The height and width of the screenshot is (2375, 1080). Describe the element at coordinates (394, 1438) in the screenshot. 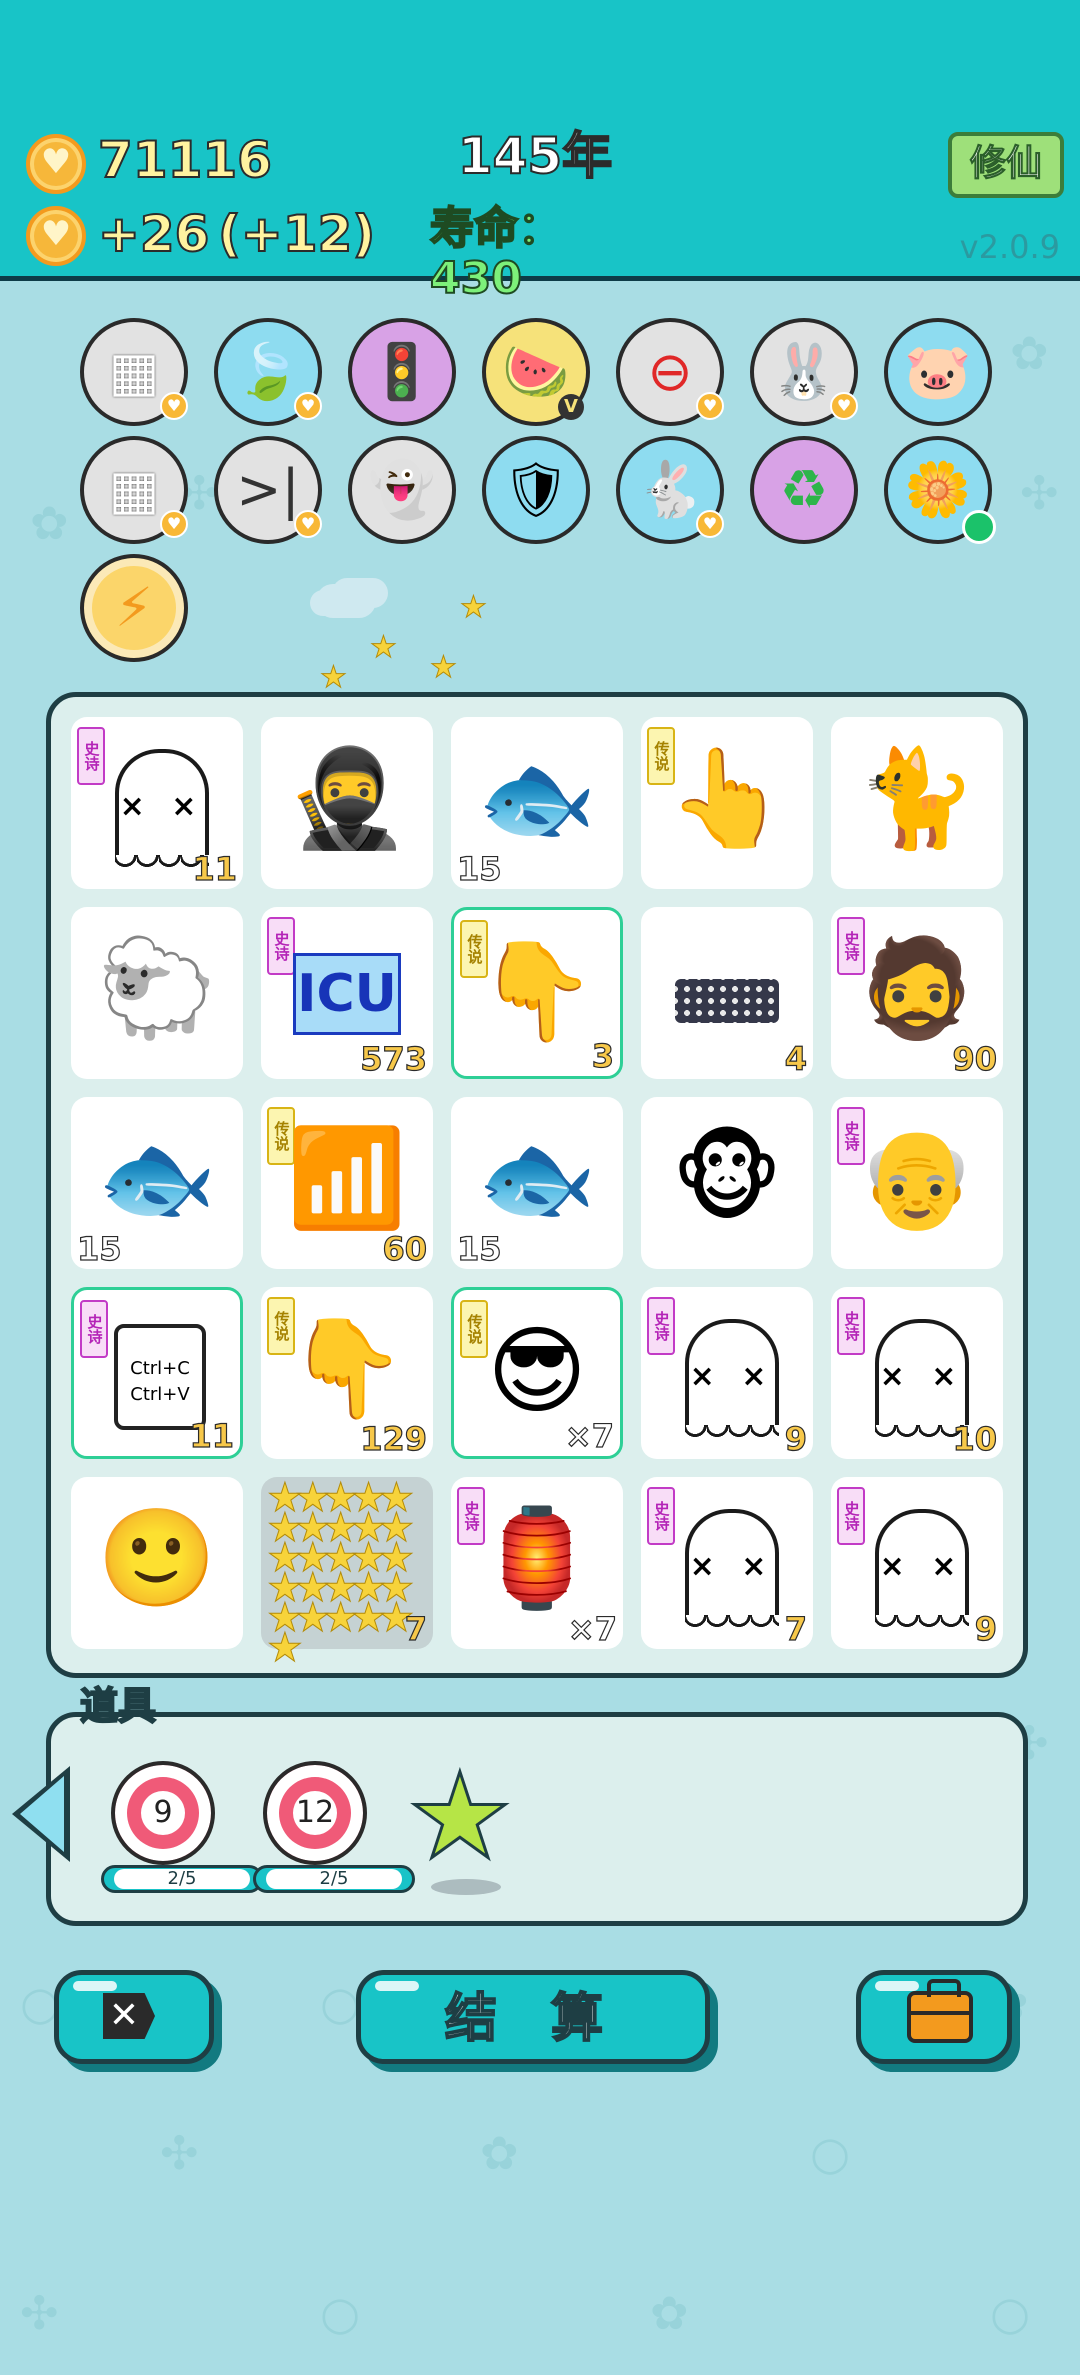

I see `cell-count: 129` at that location.